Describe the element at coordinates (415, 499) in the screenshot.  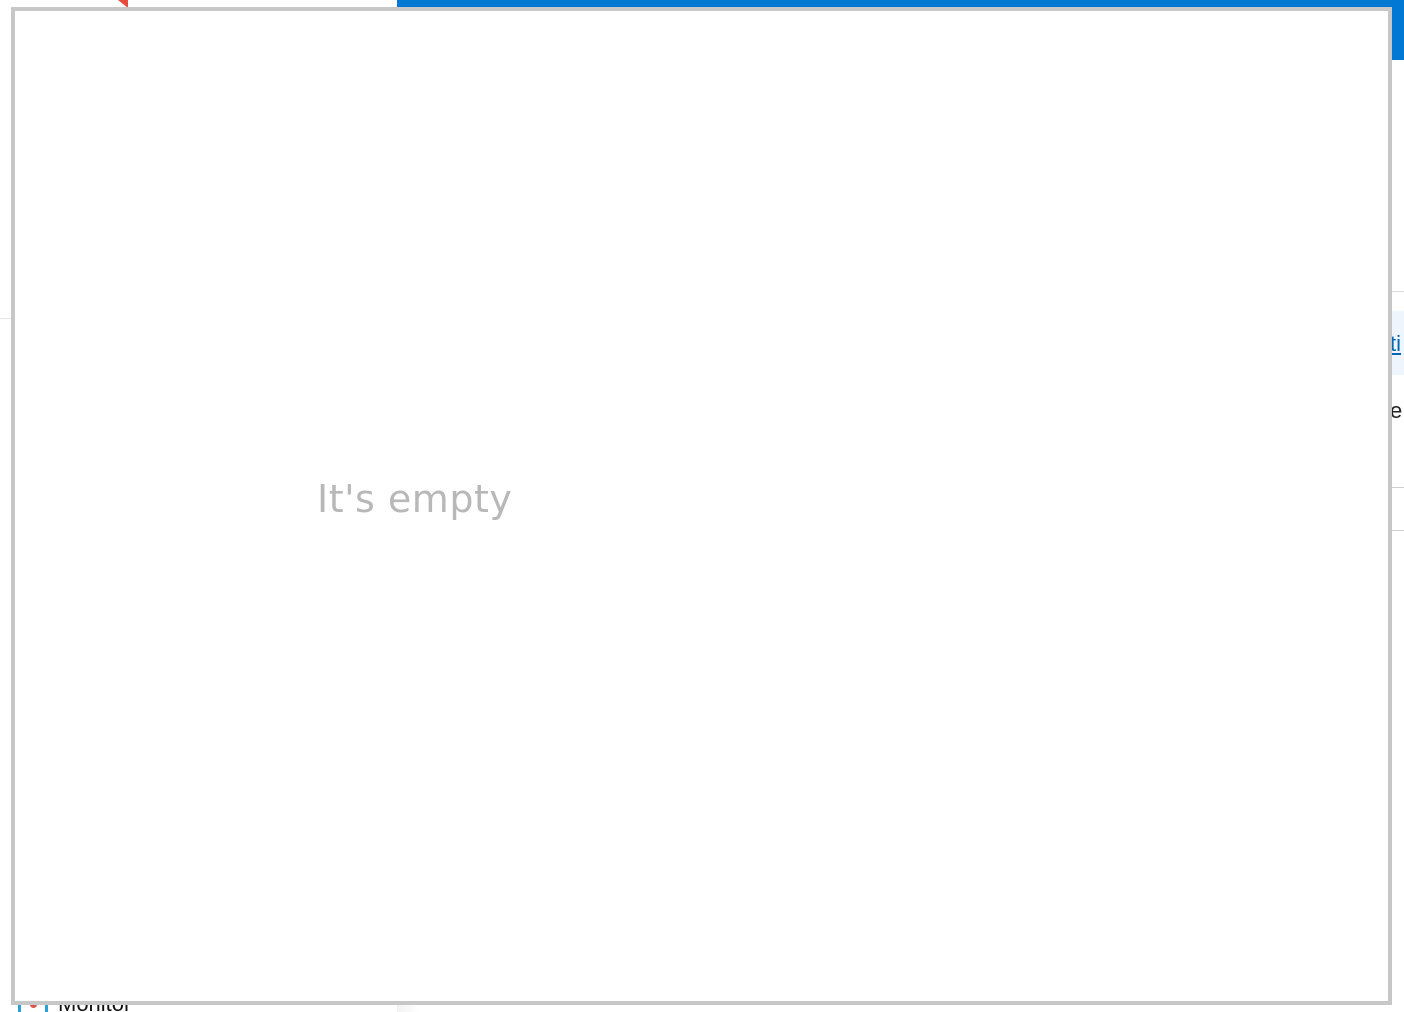
I see `empty-state-message: It's empty` at that location.